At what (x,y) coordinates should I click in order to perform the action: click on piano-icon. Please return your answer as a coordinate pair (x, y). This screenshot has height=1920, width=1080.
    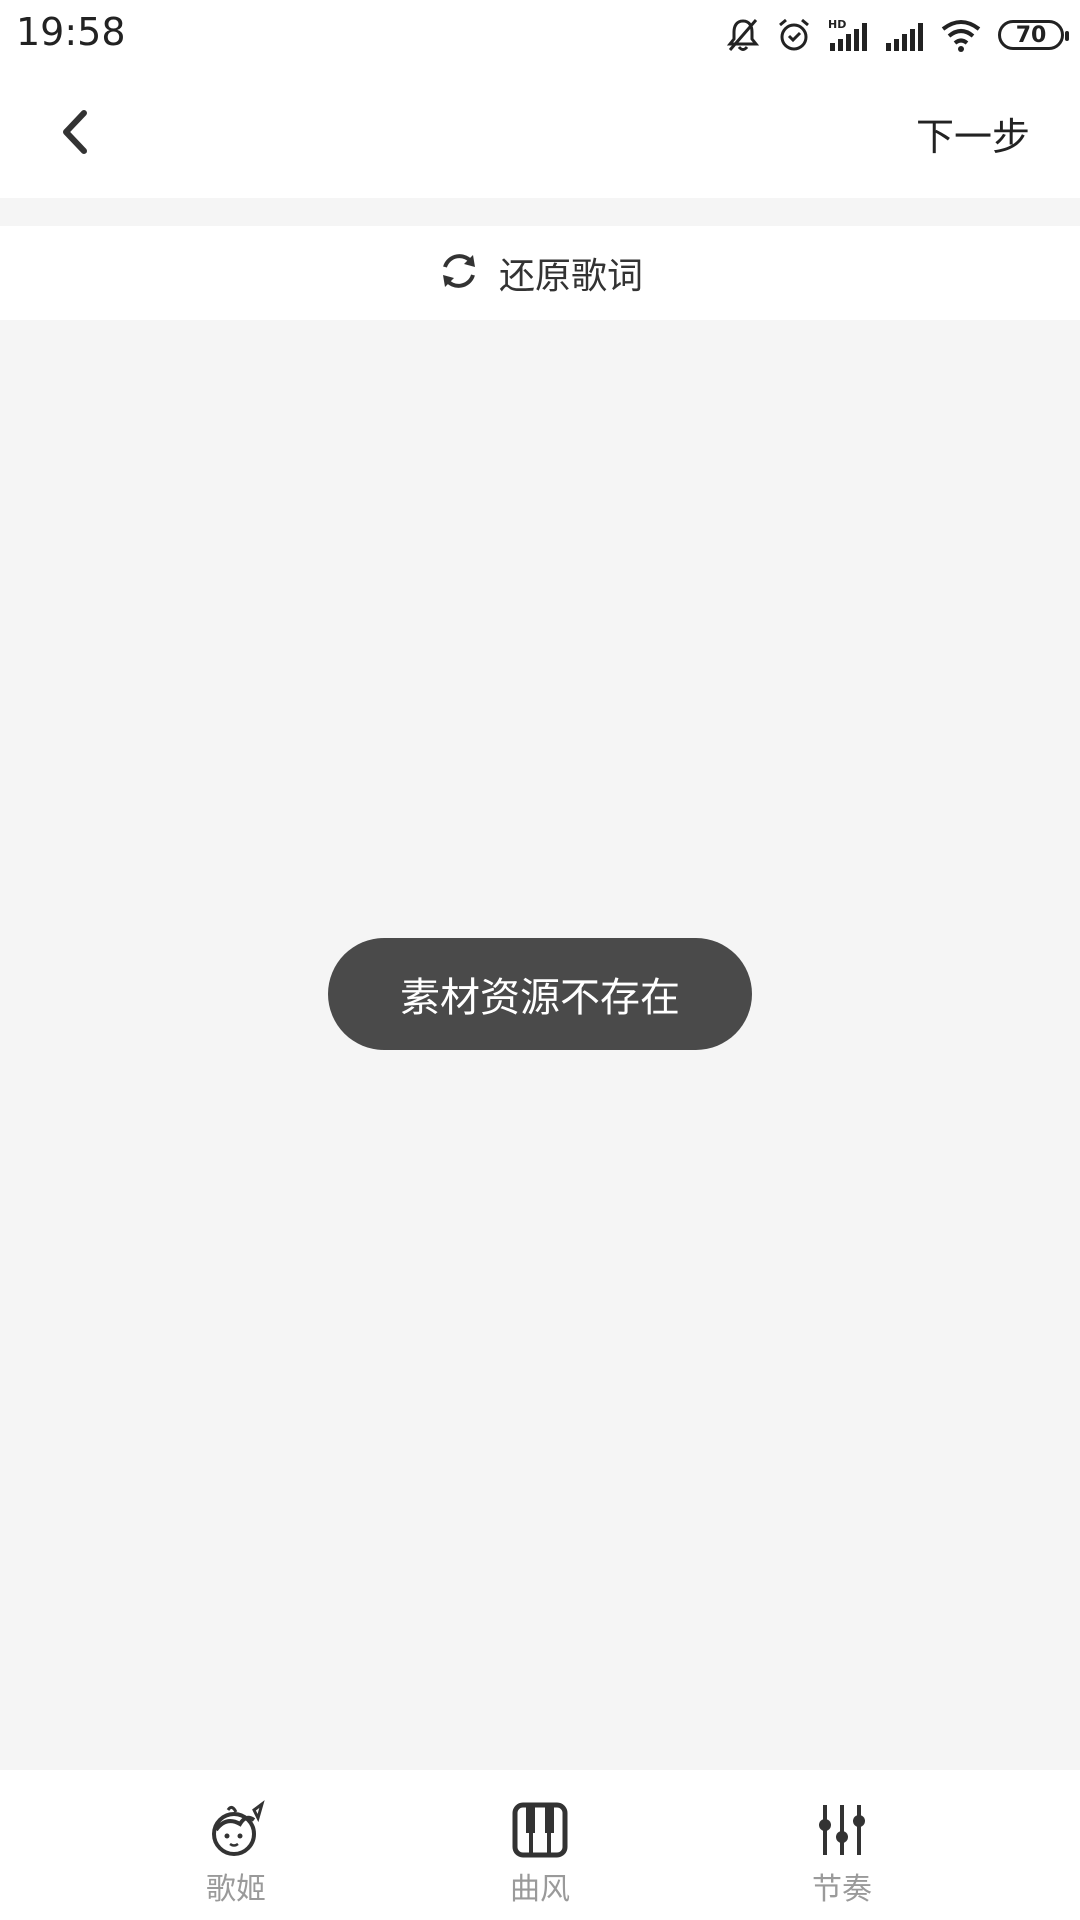
    Looking at the image, I should click on (540, 1830).